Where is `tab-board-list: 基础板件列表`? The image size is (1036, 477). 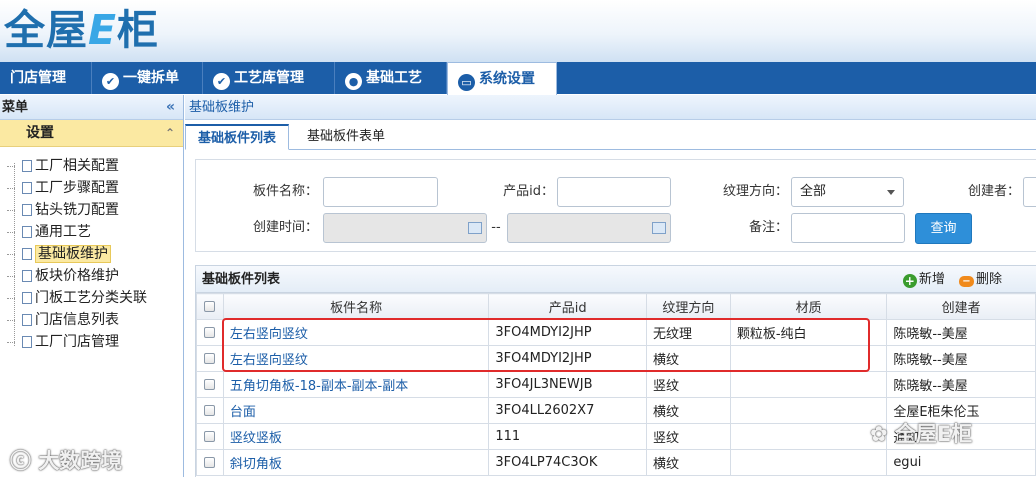 tab-board-list: 基础板件列表 is located at coordinates (237, 137).